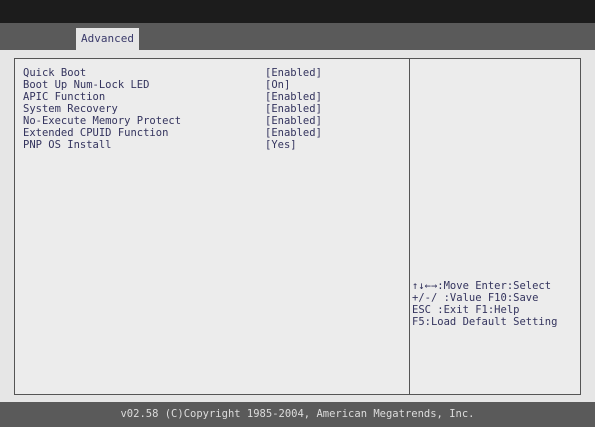 The height and width of the screenshot is (427, 595). Describe the element at coordinates (86, 85) in the screenshot. I see `setting-name: Boot Up Num-Lock LED` at that location.